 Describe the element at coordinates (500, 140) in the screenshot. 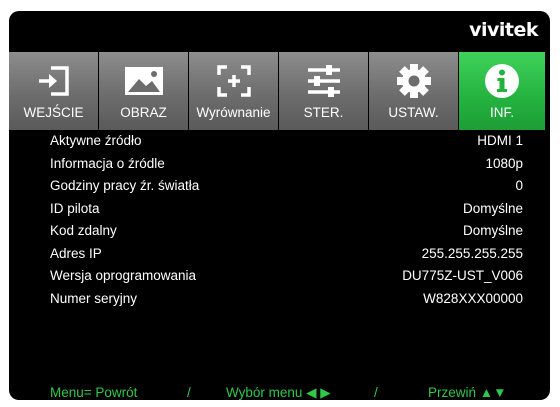

I see `row-value: HDMI 1` at that location.